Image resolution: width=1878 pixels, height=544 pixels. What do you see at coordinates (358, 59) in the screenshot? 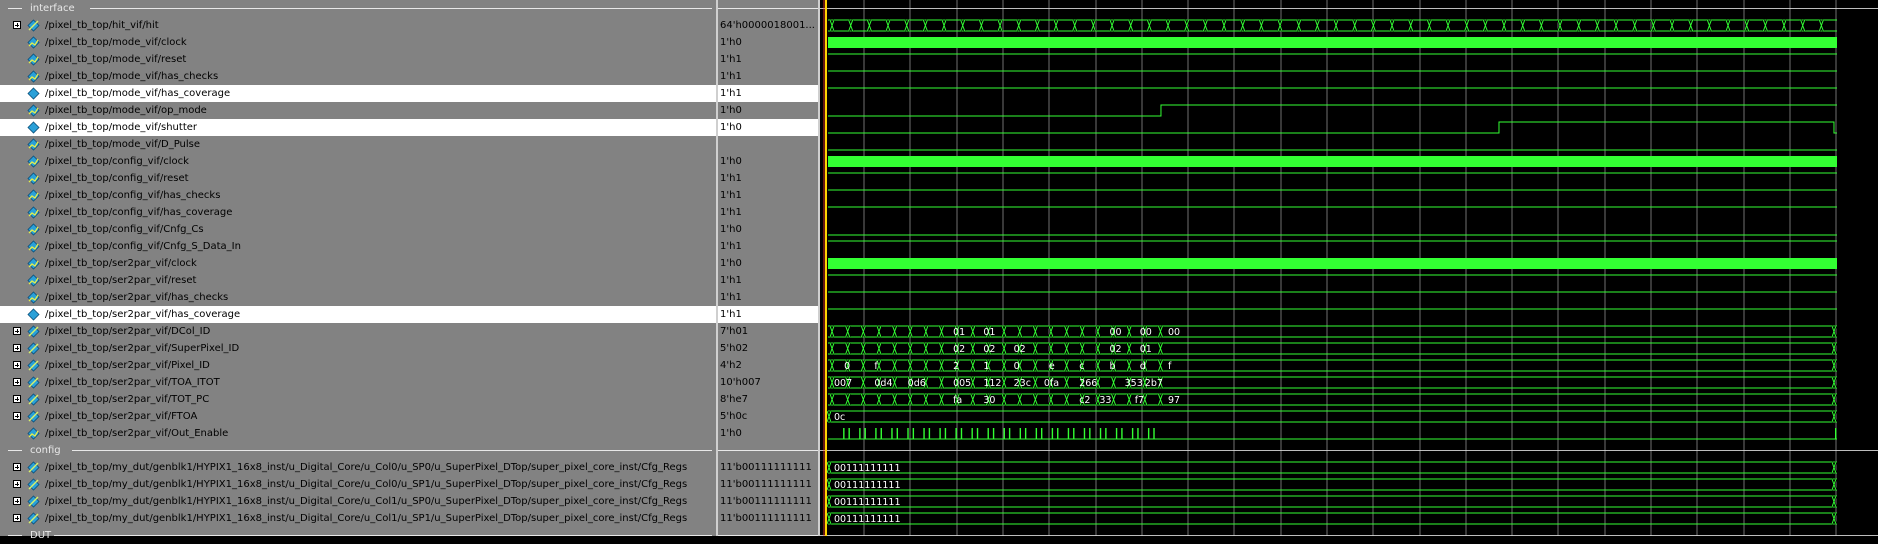
I see `signal-row: /pixel_tb_top/mode_vif/reset` at bounding box center [358, 59].